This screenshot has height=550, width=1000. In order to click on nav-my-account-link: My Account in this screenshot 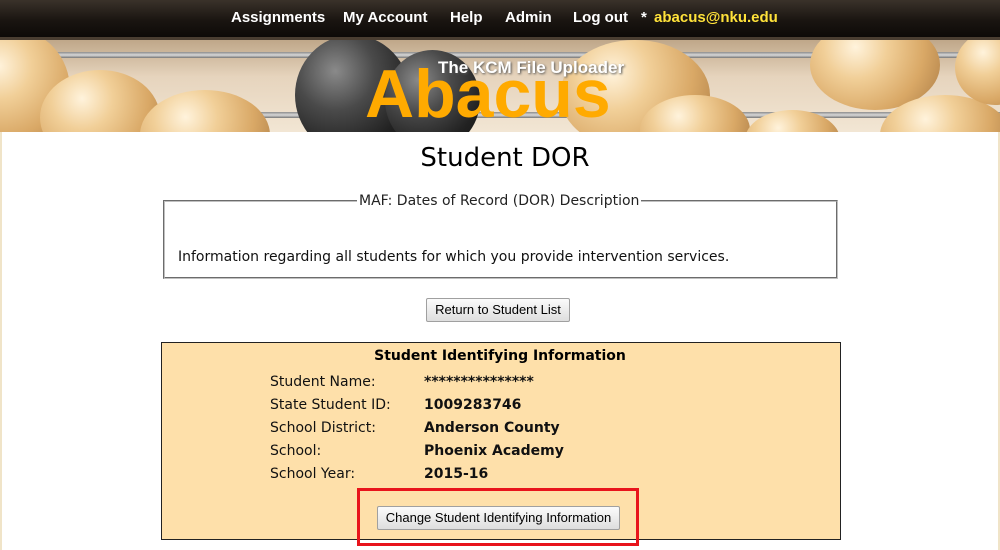, I will do `click(385, 17)`.